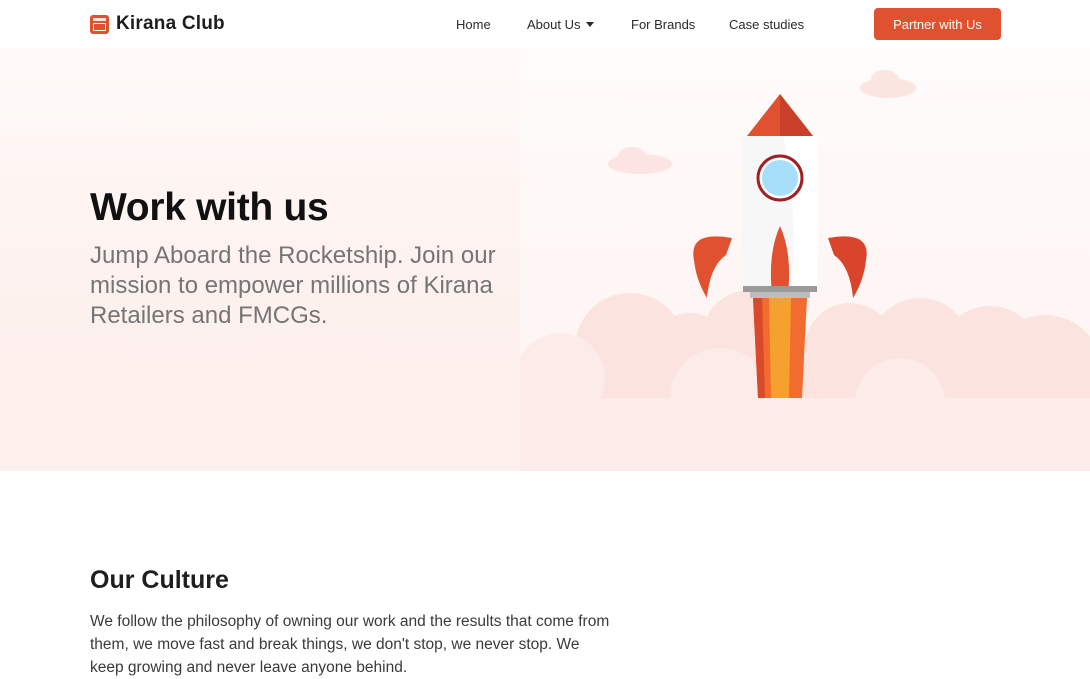  Describe the element at coordinates (99, 24) in the screenshot. I see `storefront-icon` at that location.